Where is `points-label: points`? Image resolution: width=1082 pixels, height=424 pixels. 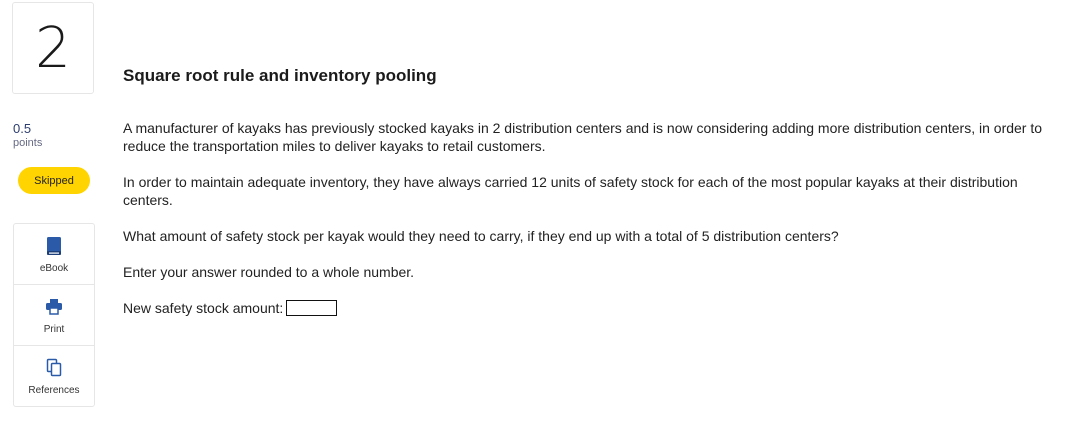
points-label: points is located at coordinates (28, 142).